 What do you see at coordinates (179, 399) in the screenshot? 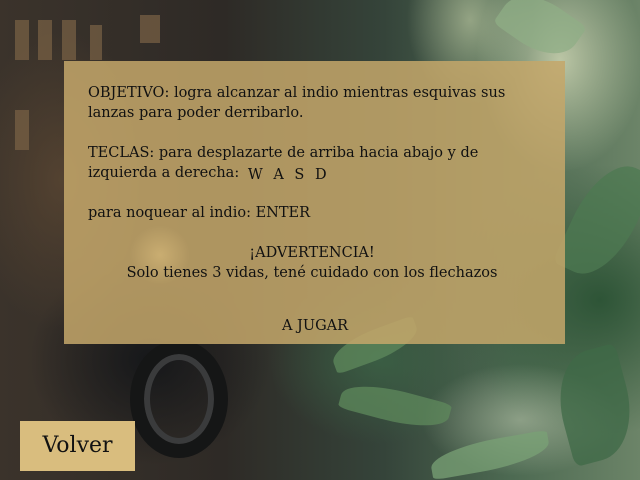
I see `motorcycle-wheel` at bounding box center [179, 399].